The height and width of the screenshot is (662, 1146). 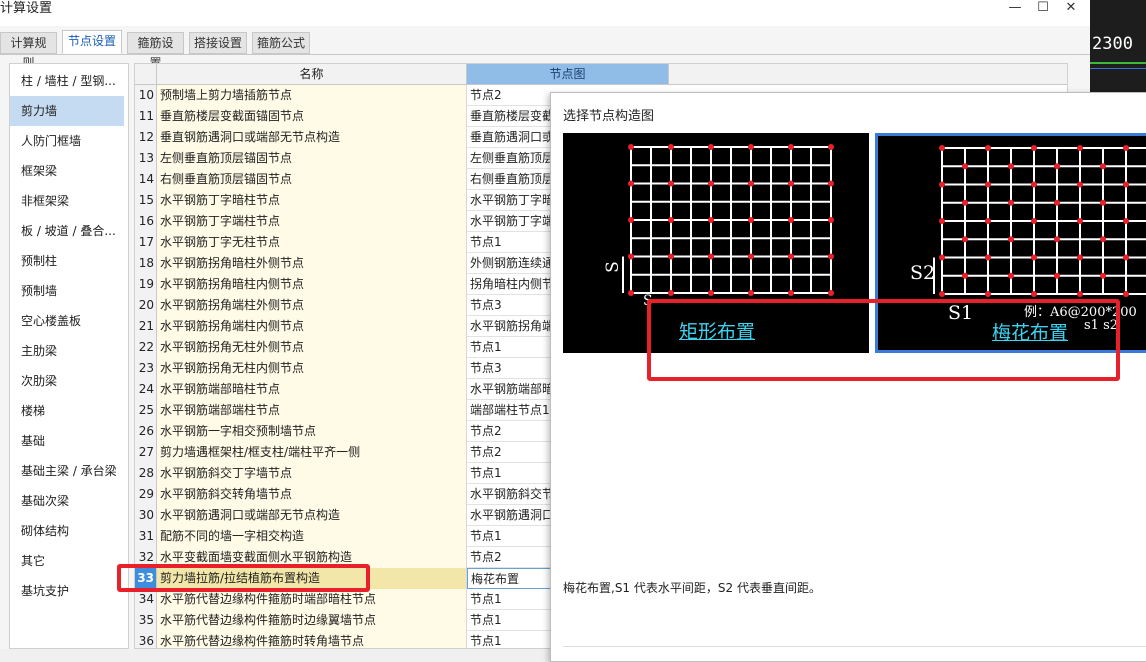 I want to click on grid-header: 名称 节点图, so click(x=601, y=74).